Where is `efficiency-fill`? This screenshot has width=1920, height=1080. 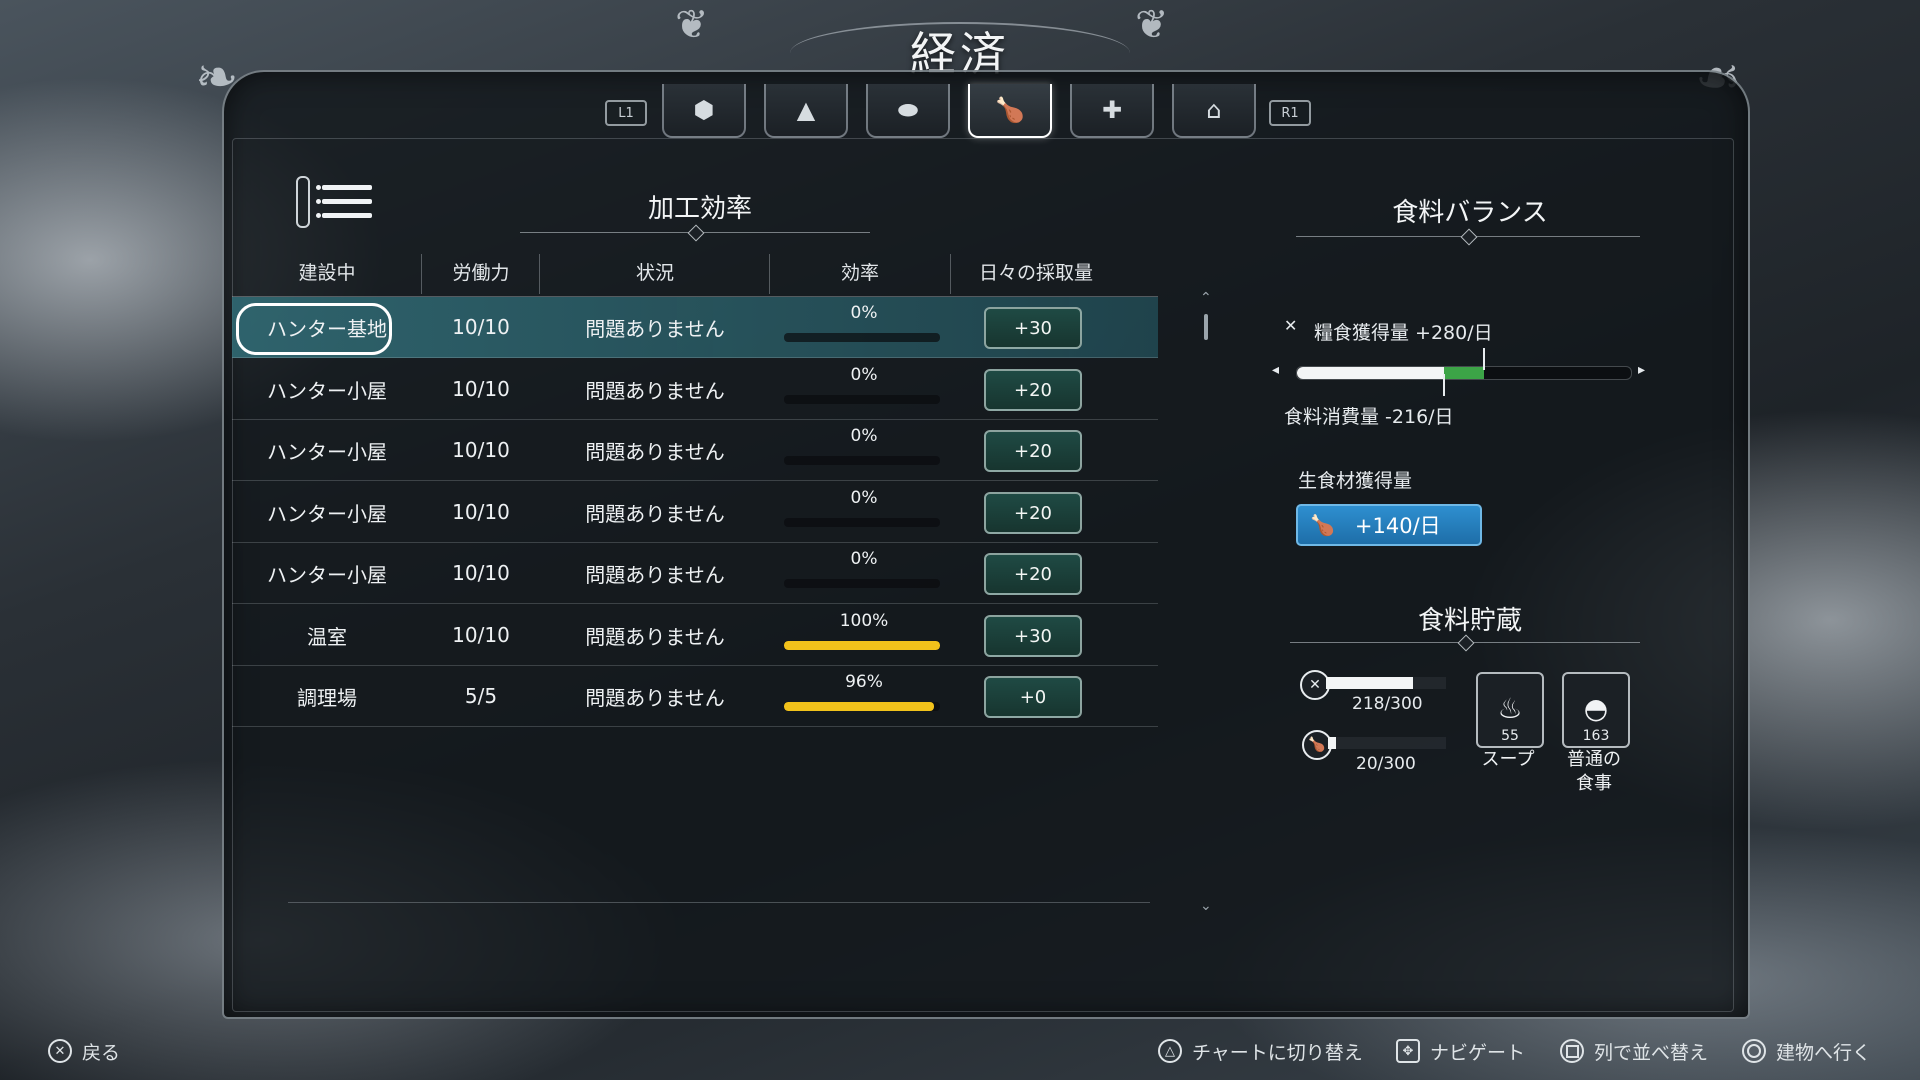
efficiency-fill is located at coordinates (862, 645).